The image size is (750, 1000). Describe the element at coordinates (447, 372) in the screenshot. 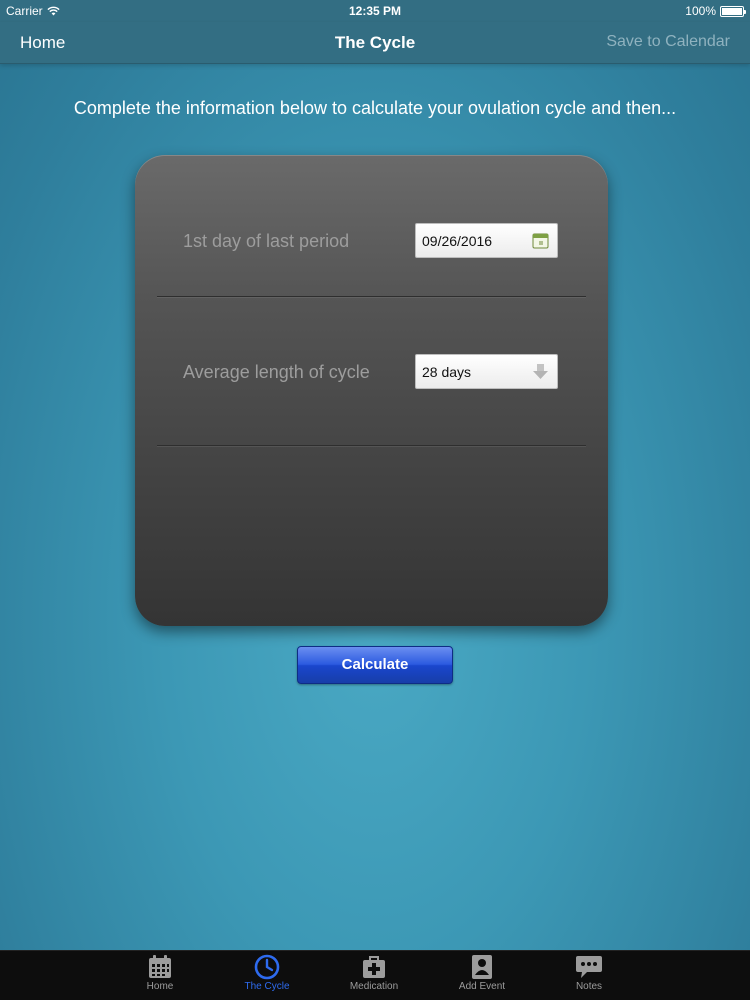

I see `cycle-length-value: 28 days` at that location.